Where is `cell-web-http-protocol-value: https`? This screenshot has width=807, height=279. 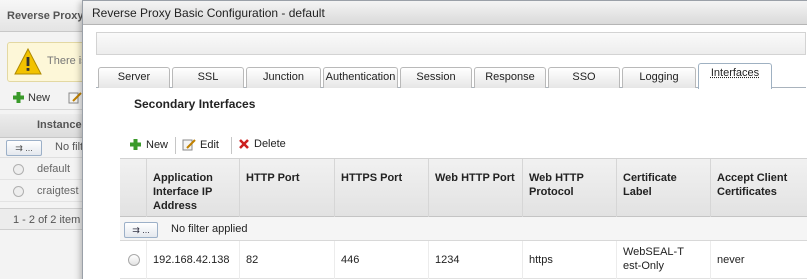 cell-web-http-protocol-value: https is located at coordinates (541, 260).